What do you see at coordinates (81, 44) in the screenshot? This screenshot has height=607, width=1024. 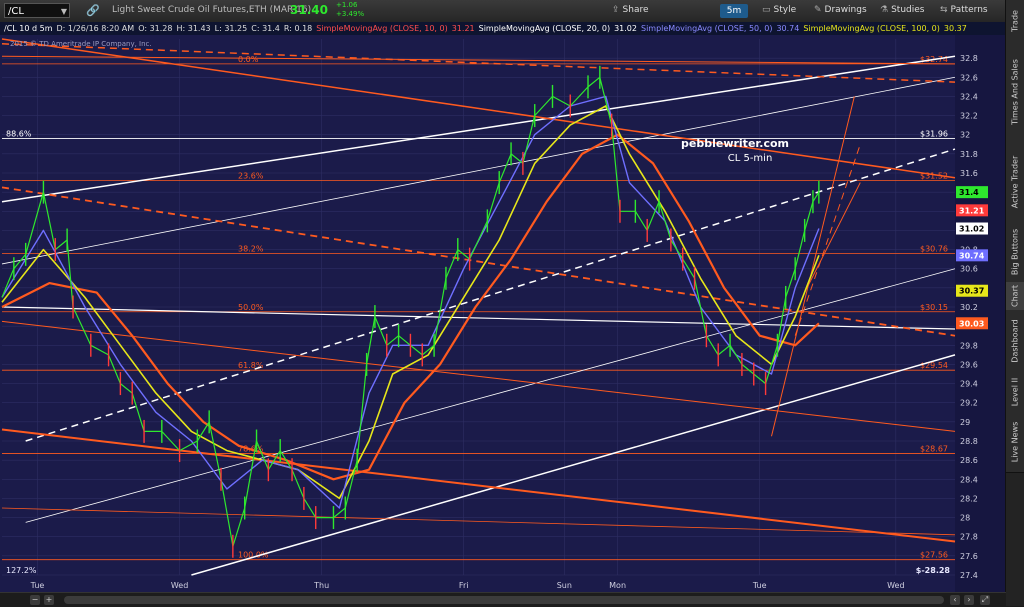 I see `copyright-text: 2015 © TD Ameritrade IP Company, Inc.` at bounding box center [81, 44].